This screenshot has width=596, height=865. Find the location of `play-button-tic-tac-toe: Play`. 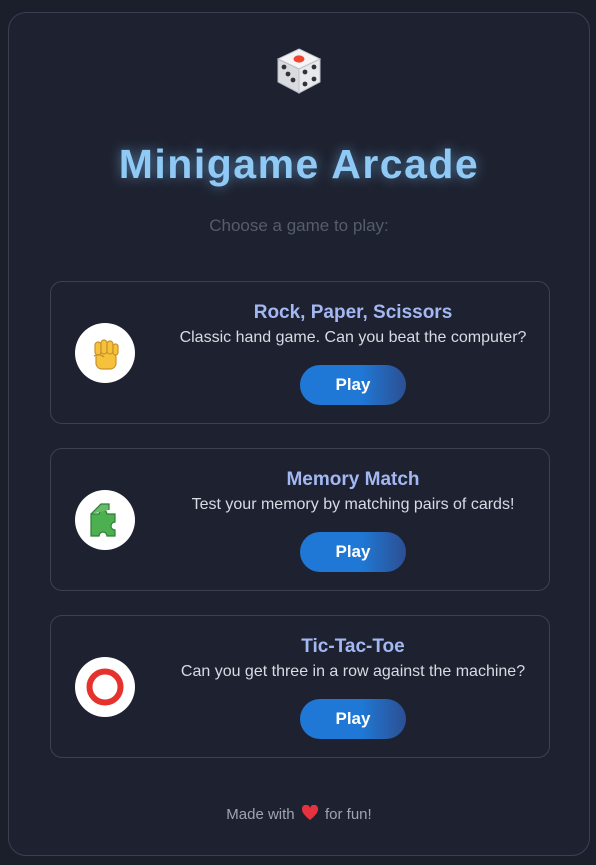

play-button-tic-tac-toe: Play is located at coordinates (353, 719).